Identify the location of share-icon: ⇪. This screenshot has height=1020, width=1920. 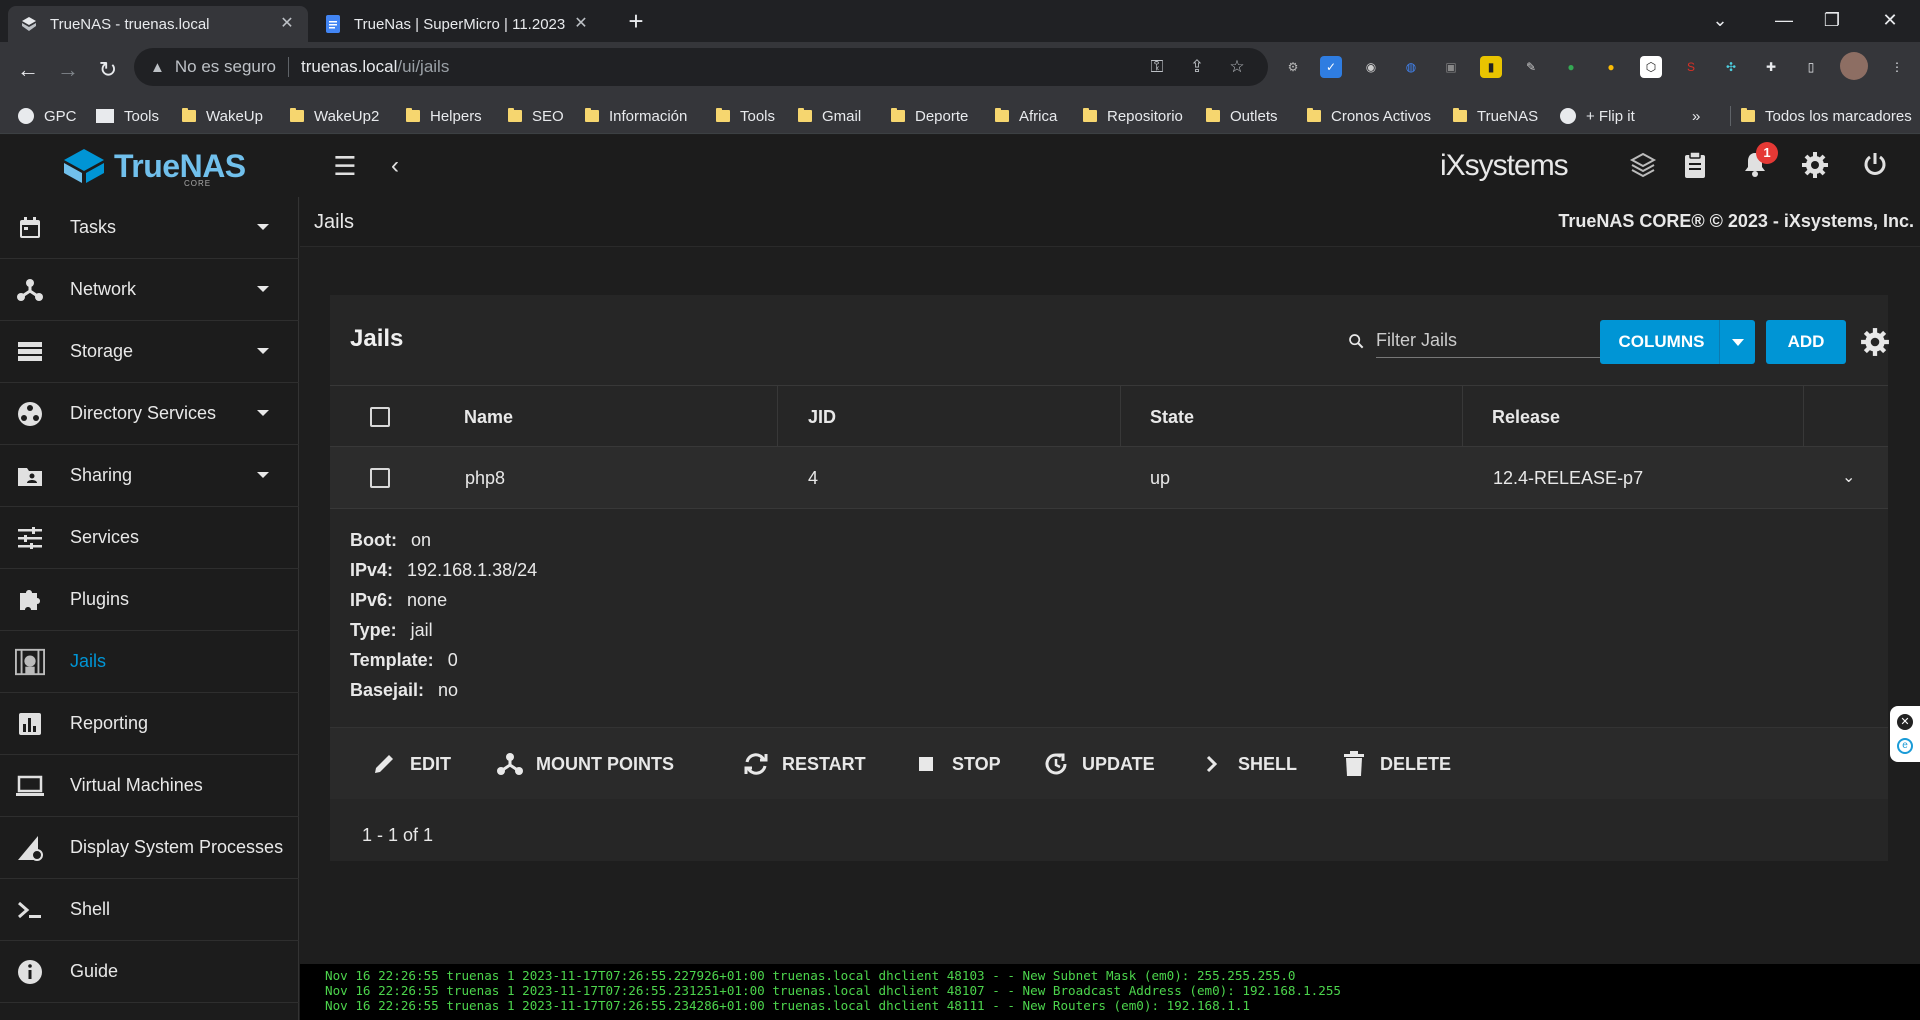
(1197, 67).